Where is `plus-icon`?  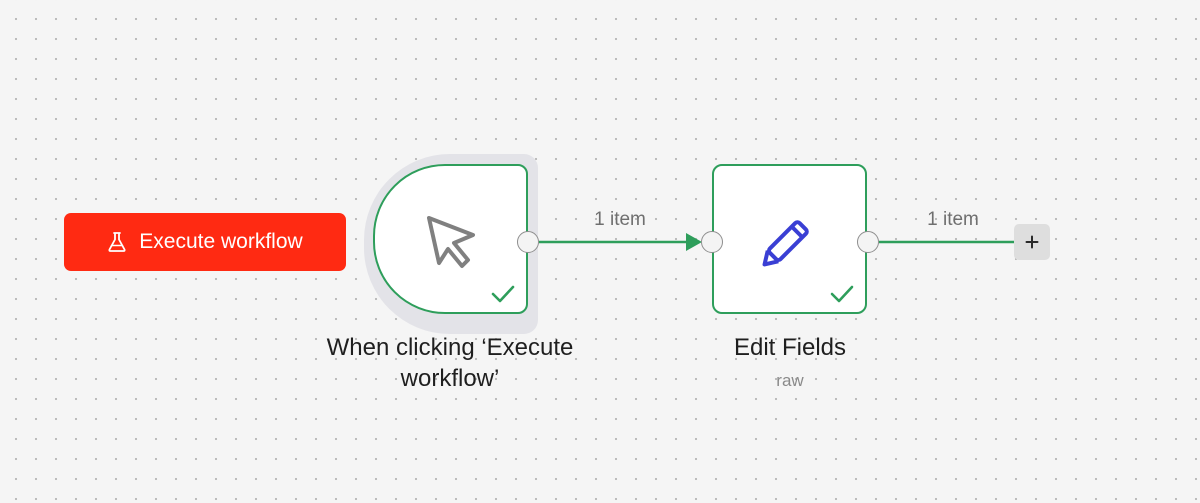 plus-icon is located at coordinates (1032, 242).